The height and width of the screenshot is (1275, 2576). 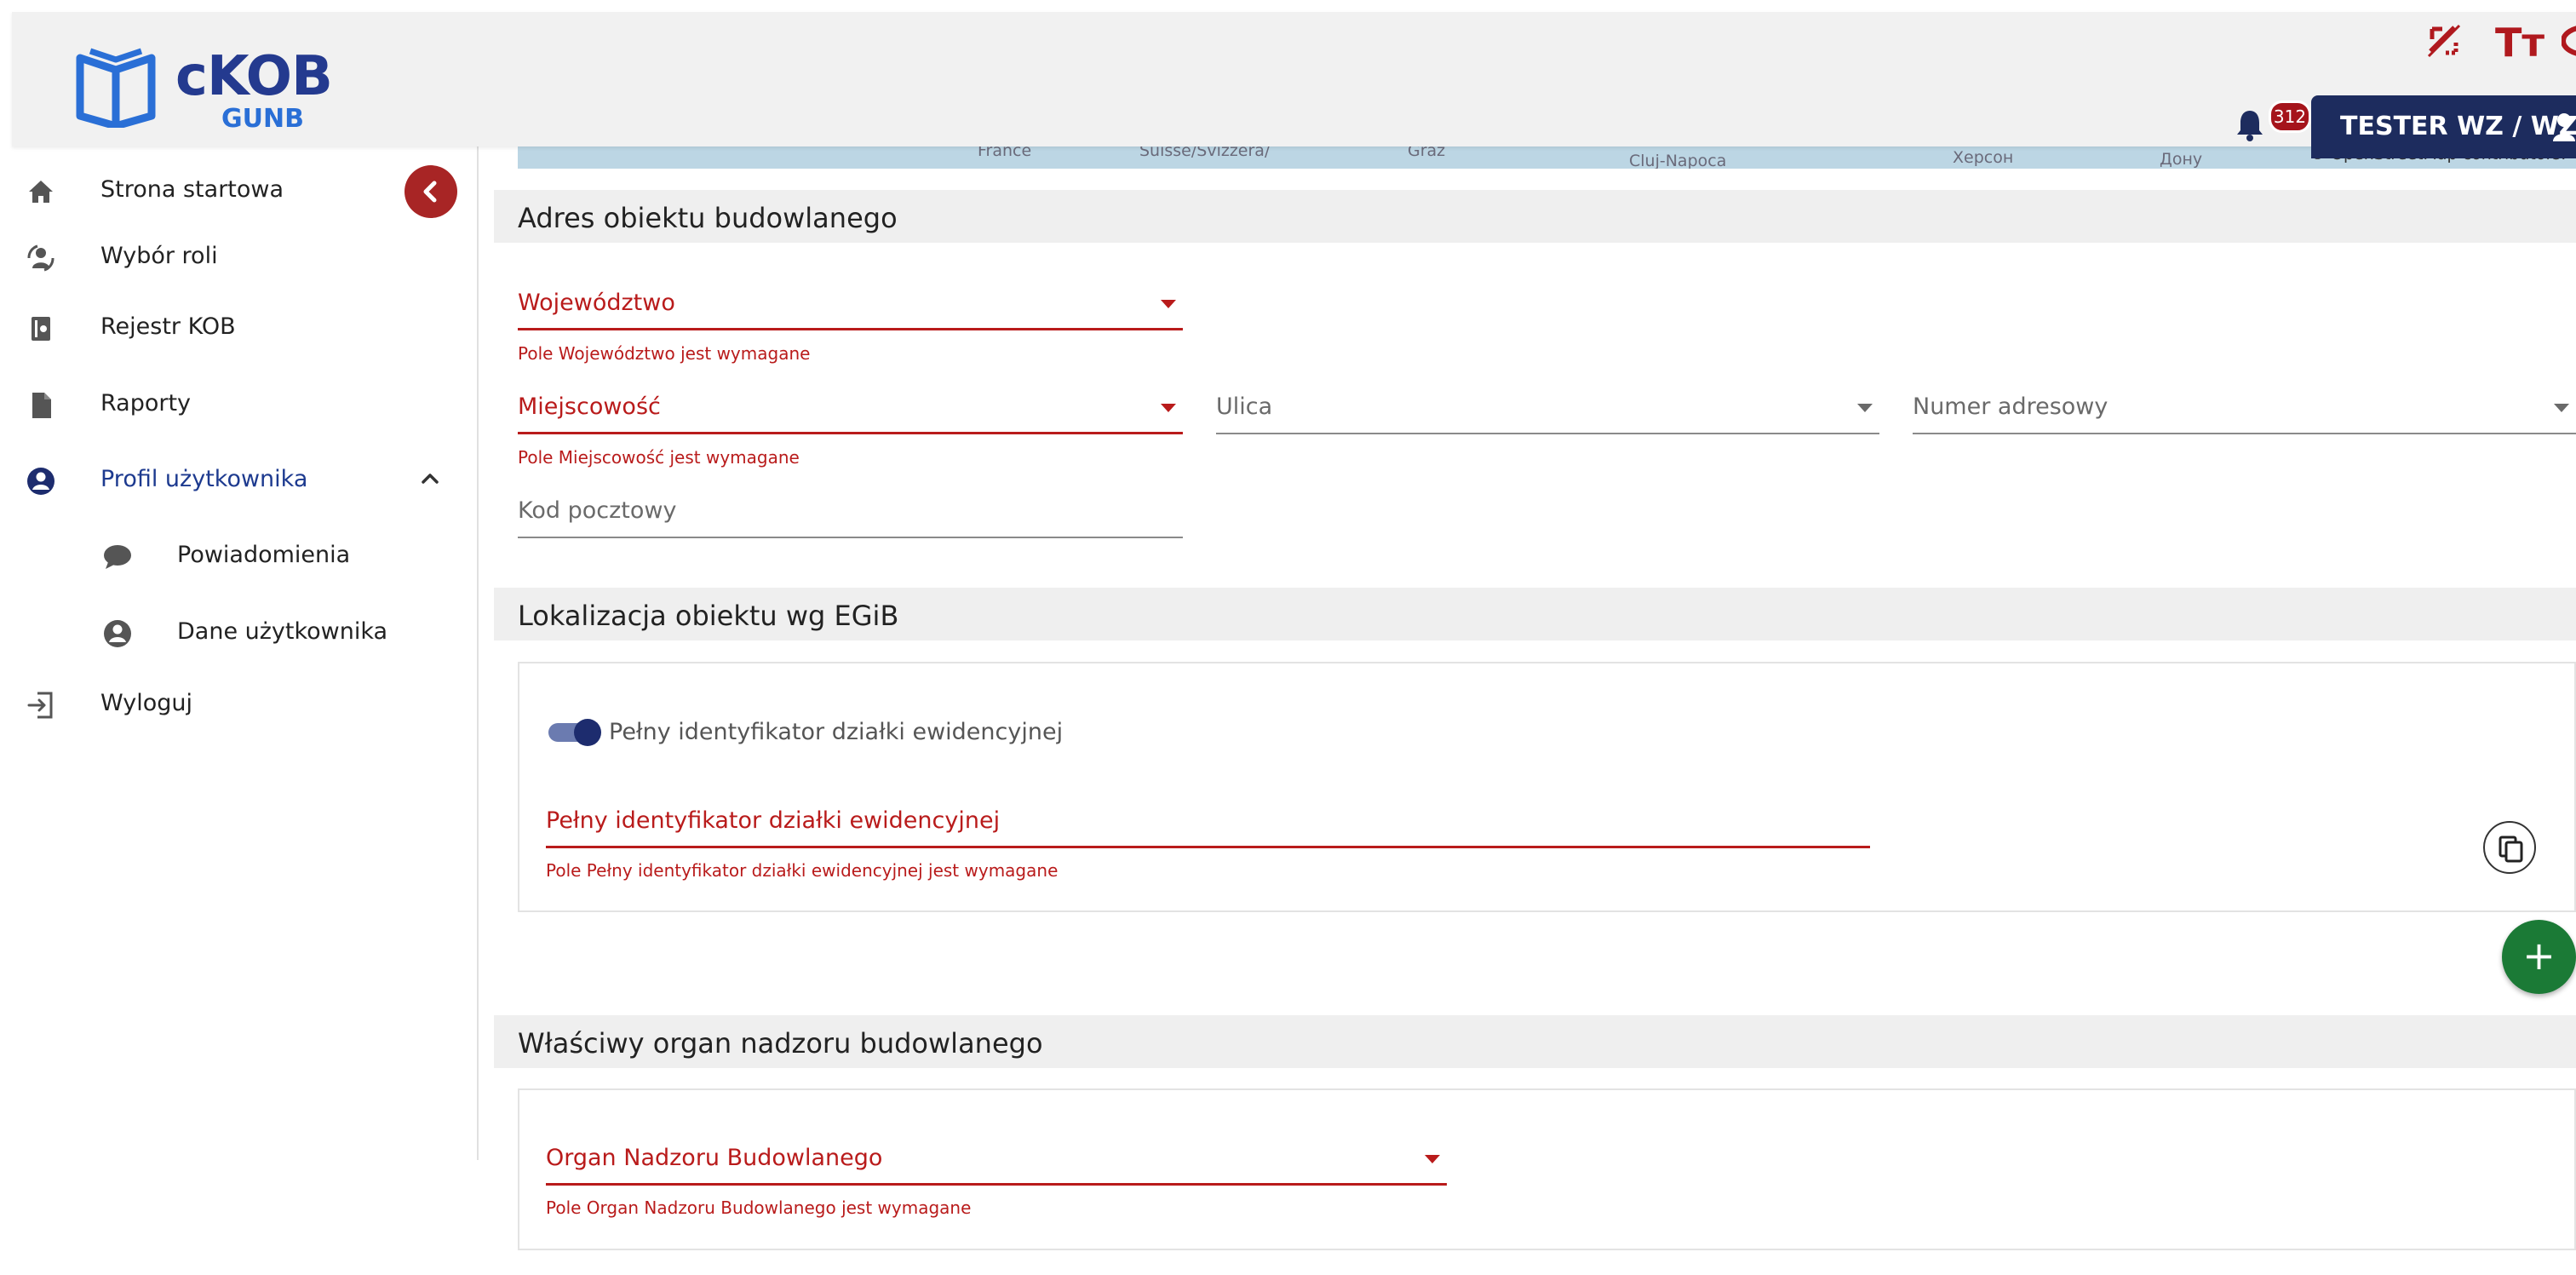 What do you see at coordinates (1427, 153) in the screenshot?
I see `map-label: Graz` at bounding box center [1427, 153].